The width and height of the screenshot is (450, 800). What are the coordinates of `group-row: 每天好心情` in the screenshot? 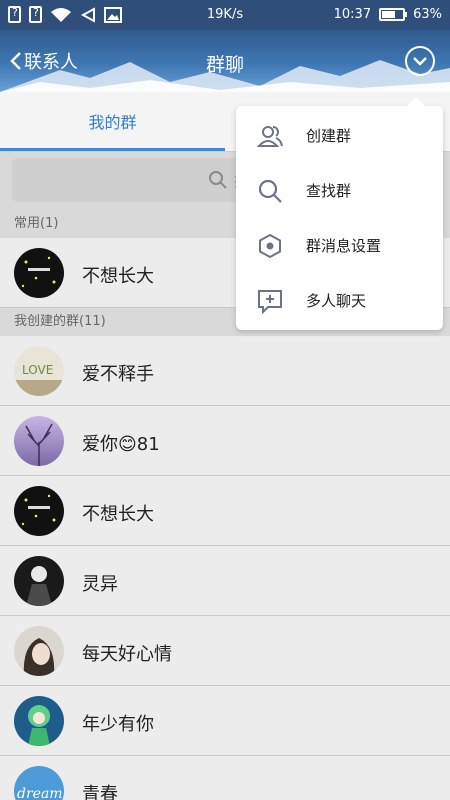 It's located at (225, 651).